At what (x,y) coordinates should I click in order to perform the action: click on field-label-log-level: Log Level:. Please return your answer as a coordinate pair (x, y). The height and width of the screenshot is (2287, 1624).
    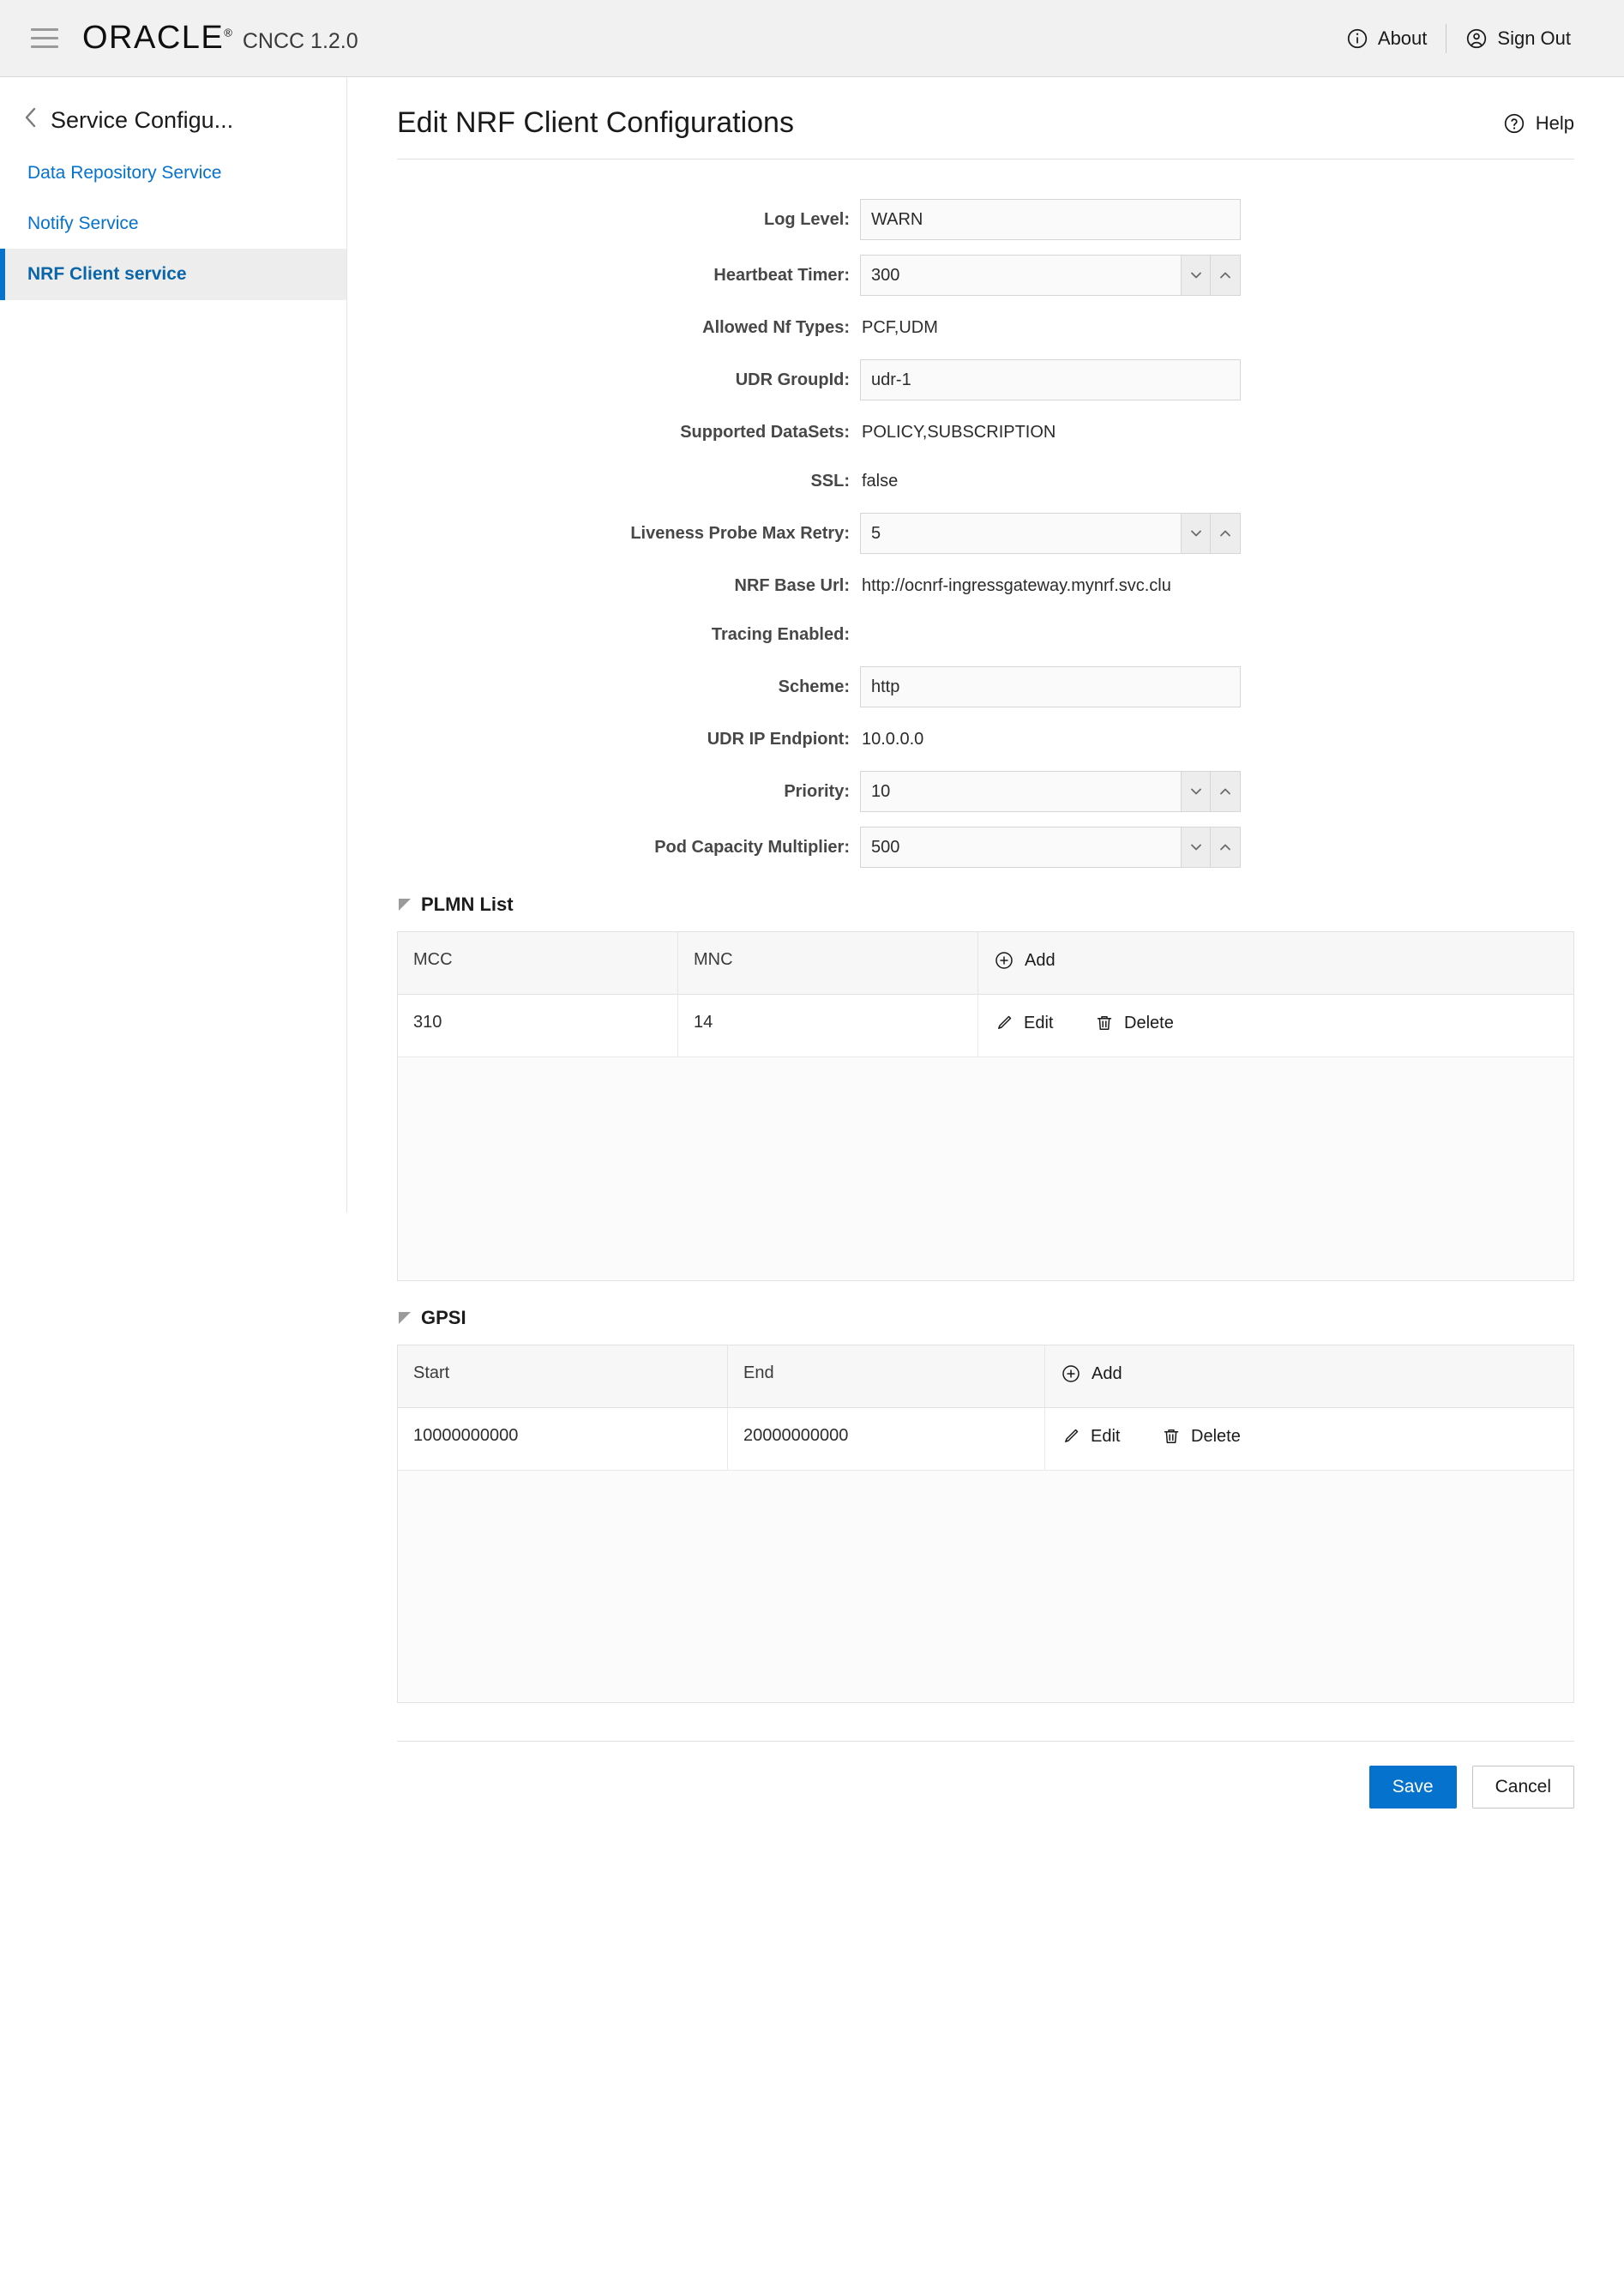
    Looking at the image, I should click on (806, 219).